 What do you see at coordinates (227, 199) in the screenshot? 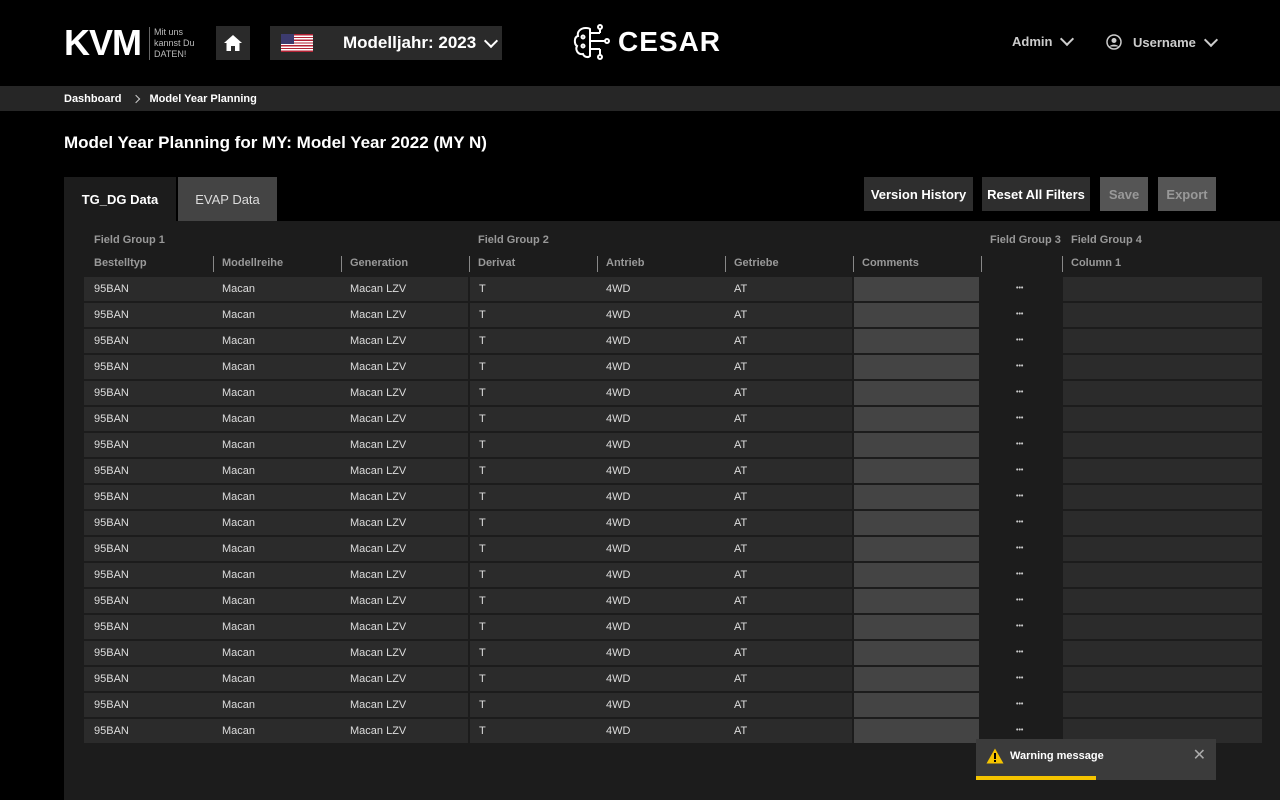
I see `tab-evap-data: EVAP Data` at bounding box center [227, 199].